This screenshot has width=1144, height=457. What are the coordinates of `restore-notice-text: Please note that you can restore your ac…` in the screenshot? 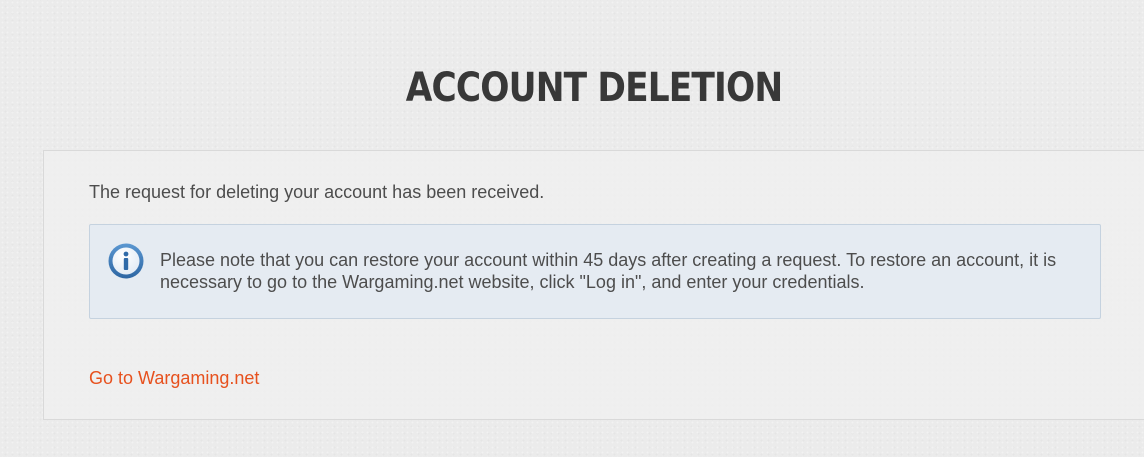 It's located at (608, 271).